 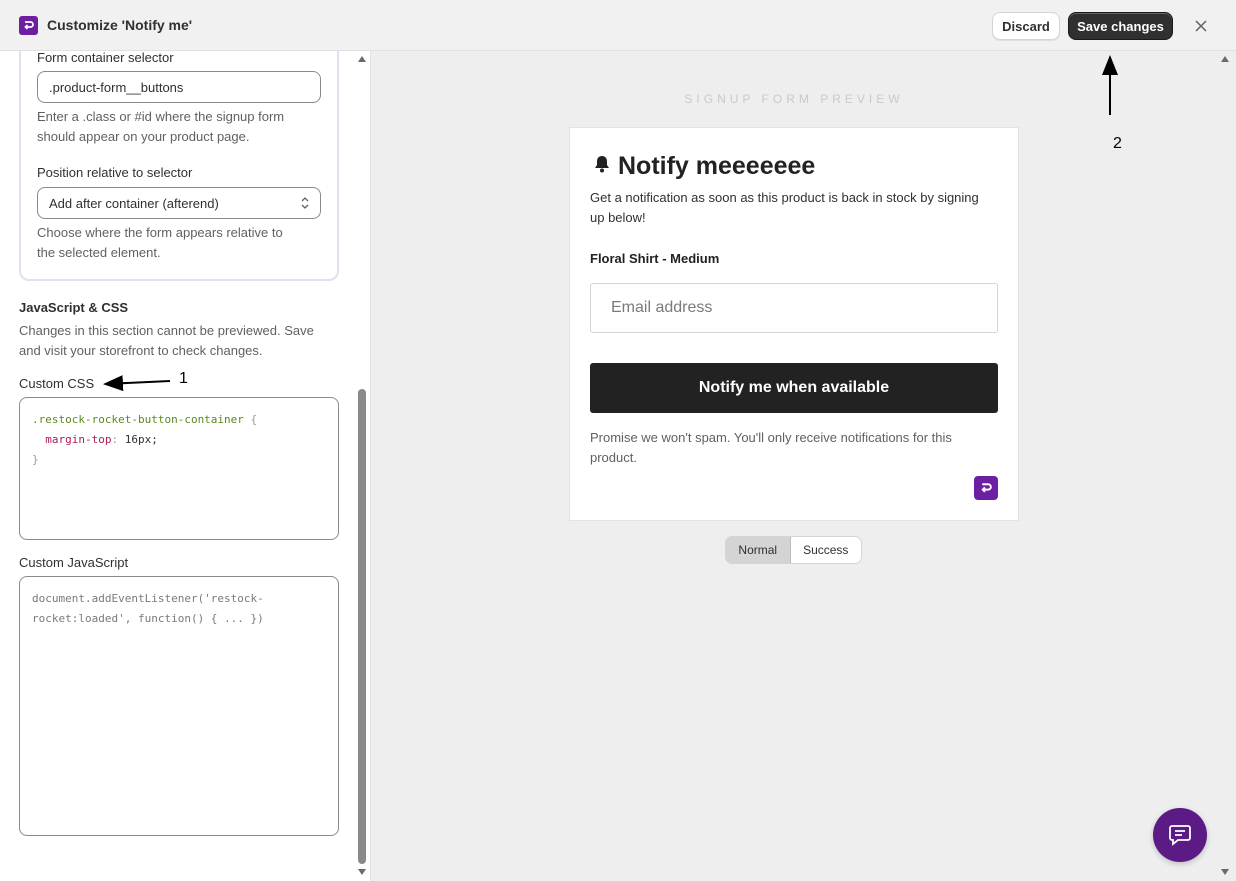 What do you see at coordinates (717, 166) in the screenshot?
I see `form-title-text: Notify meeeeeee` at bounding box center [717, 166].